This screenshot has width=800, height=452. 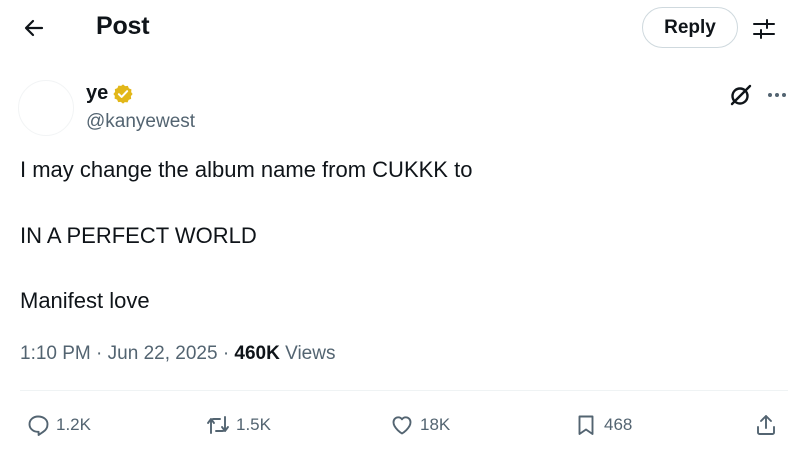 I want to click on author-handle: @kanyewest, so click(x=140, y=122).